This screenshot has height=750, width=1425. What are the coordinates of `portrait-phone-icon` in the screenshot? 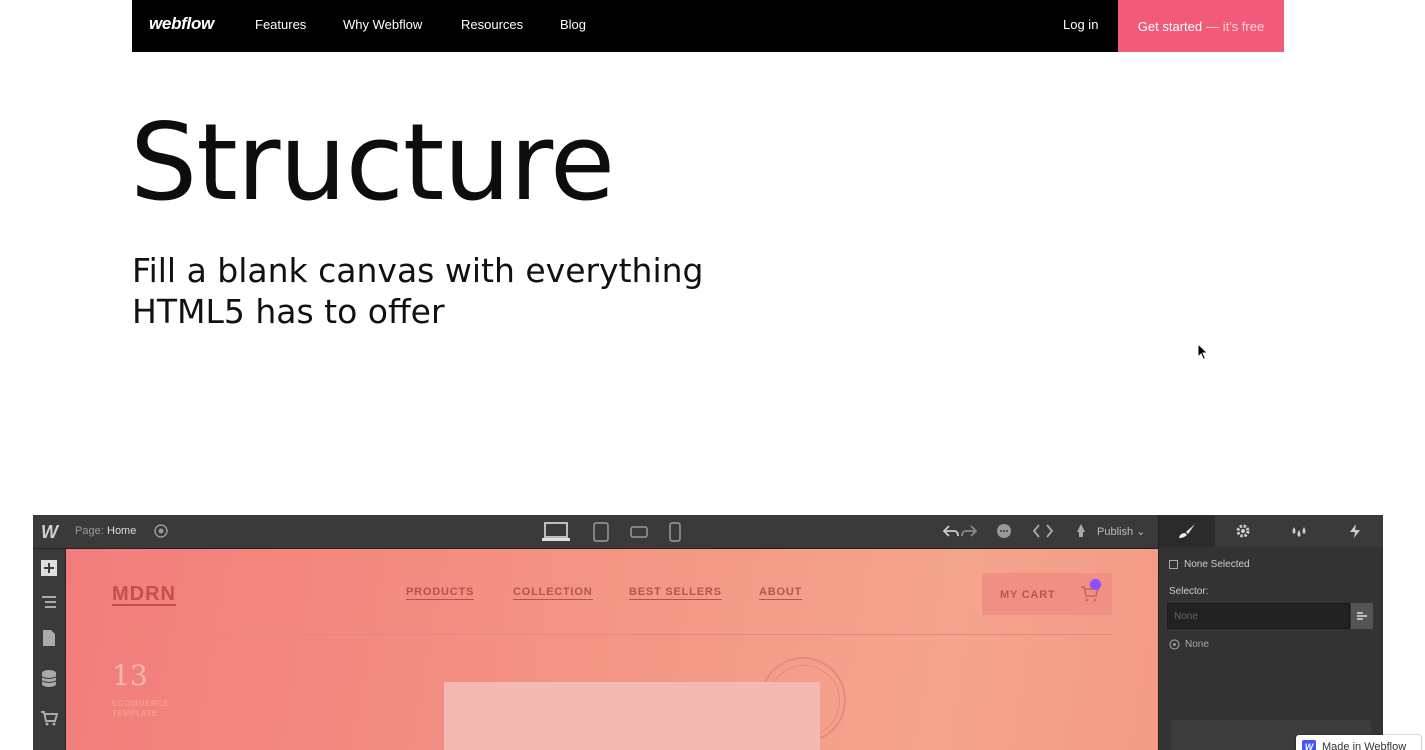 It's located at (675, 532).